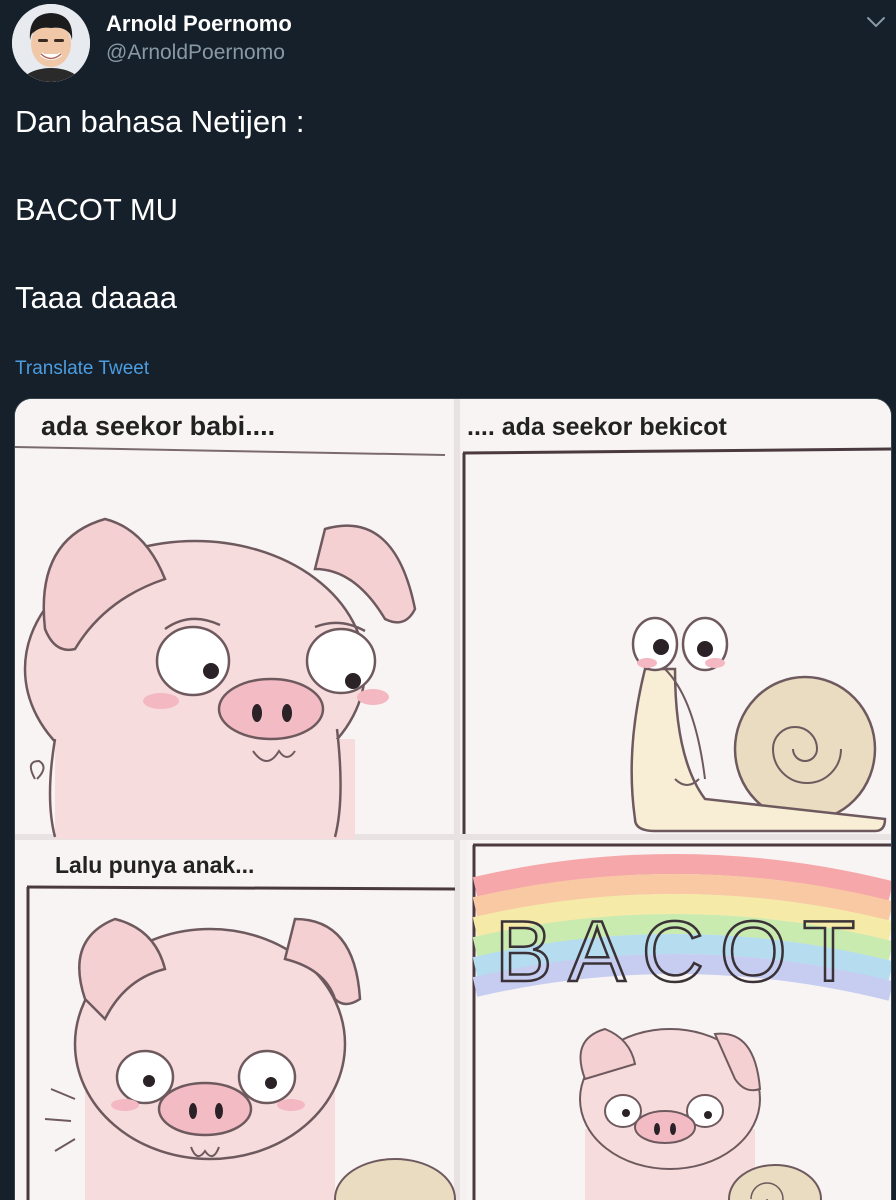 The height and width of the screenshot is (1200, 896). What do you see at coordinates (82, 369) in the screenshot?
I see `translate-tweet-link: Translate Tweet` at bounding box center [82, 369].